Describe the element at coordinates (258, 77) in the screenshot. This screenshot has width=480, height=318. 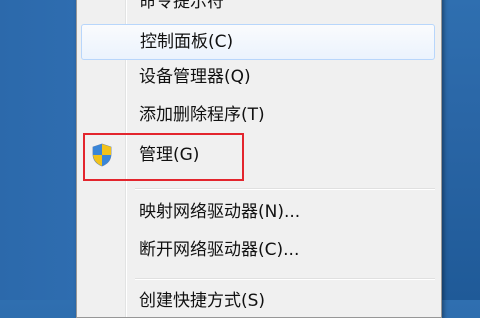
I see `menu-item-device-manager: 设备管理器(Q)` at that location.